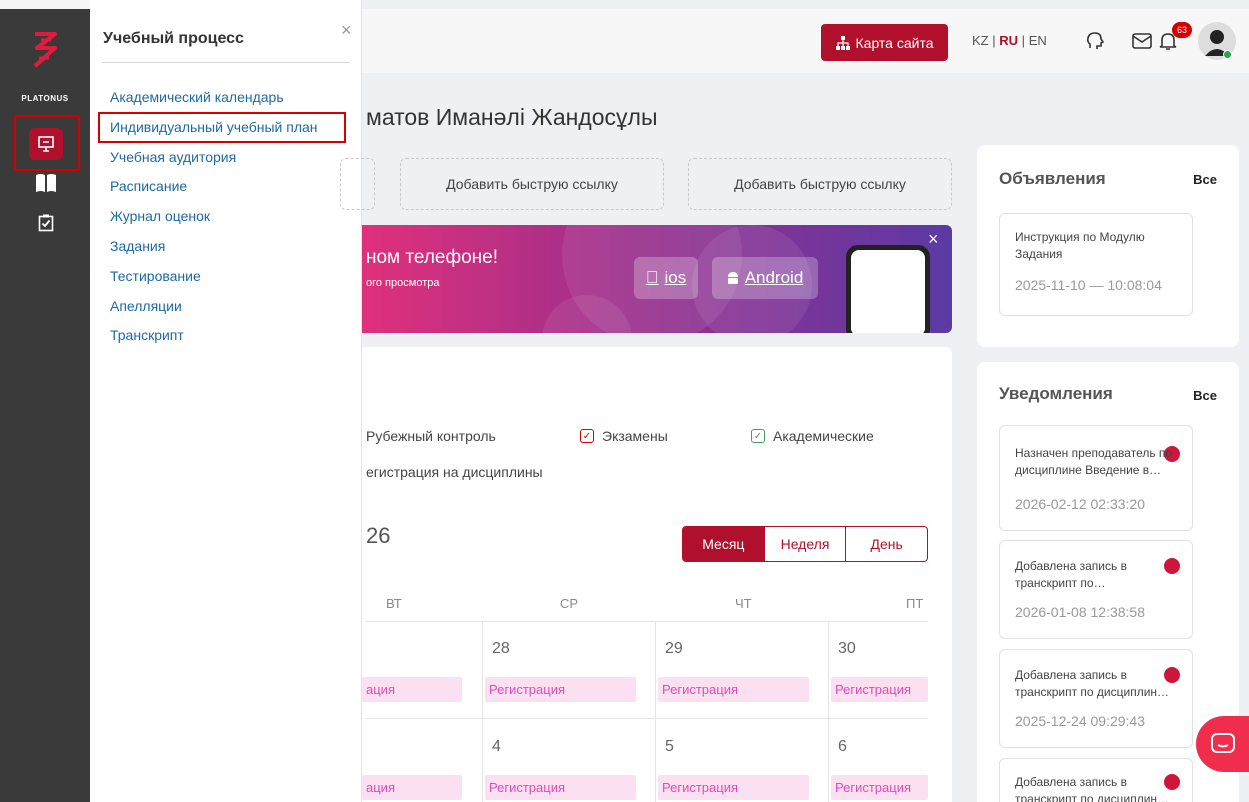 Image resolution: width=1249 pixels, height=802 pixels. I want to click on page-title: матов Иманәлі Жандосұлы, so click(512, 117).